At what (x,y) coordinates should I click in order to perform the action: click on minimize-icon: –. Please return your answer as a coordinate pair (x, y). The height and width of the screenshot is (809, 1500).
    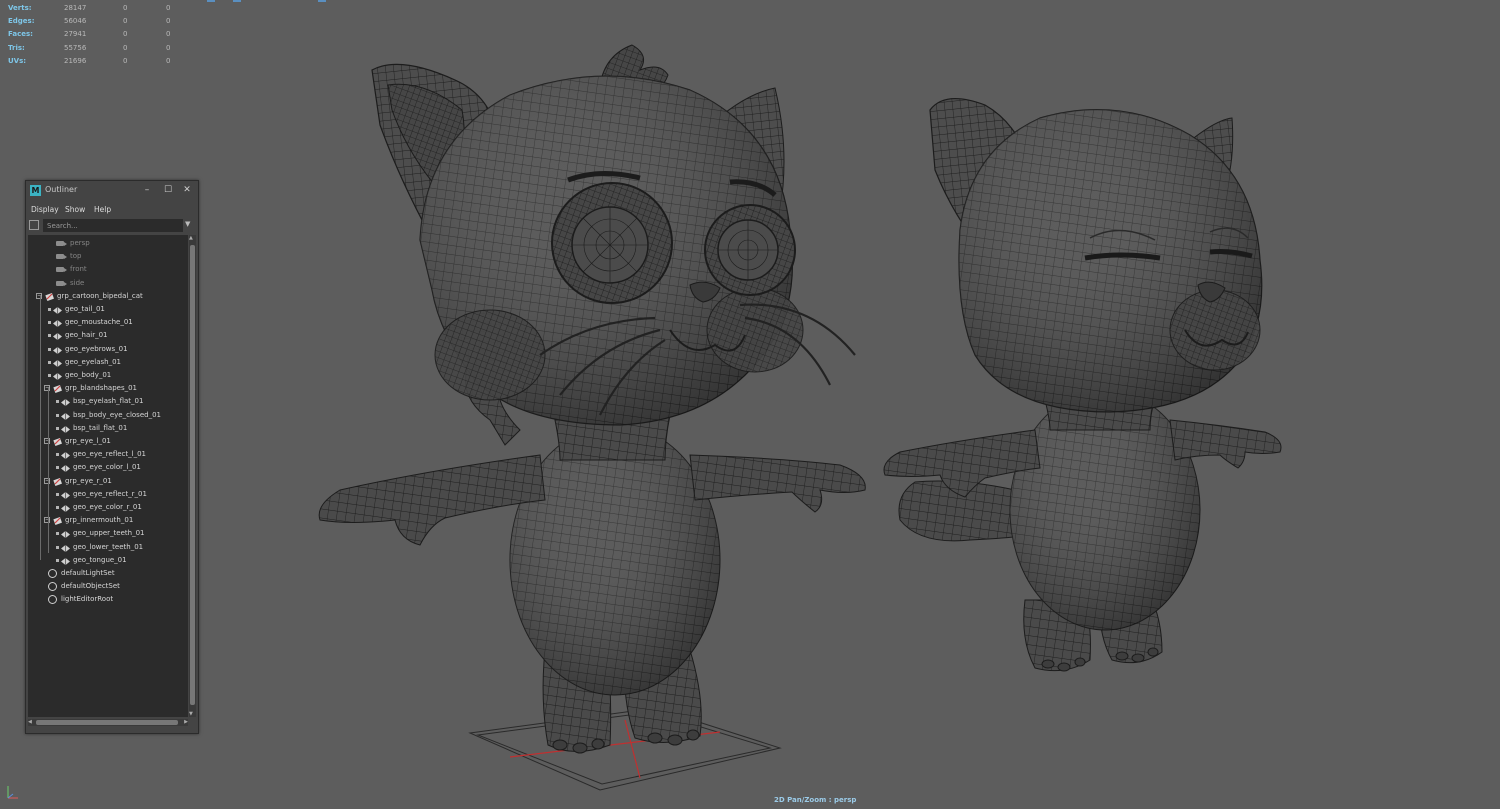
    Looking at the image, I should click on (147, 190).